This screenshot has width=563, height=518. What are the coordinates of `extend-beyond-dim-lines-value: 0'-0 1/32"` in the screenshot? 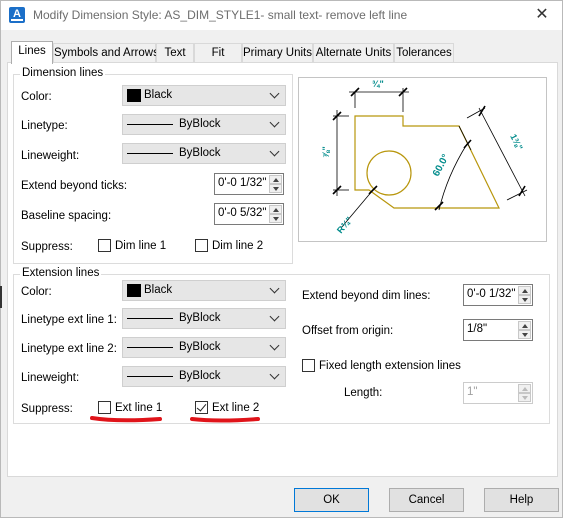 It's located at (491, 294).